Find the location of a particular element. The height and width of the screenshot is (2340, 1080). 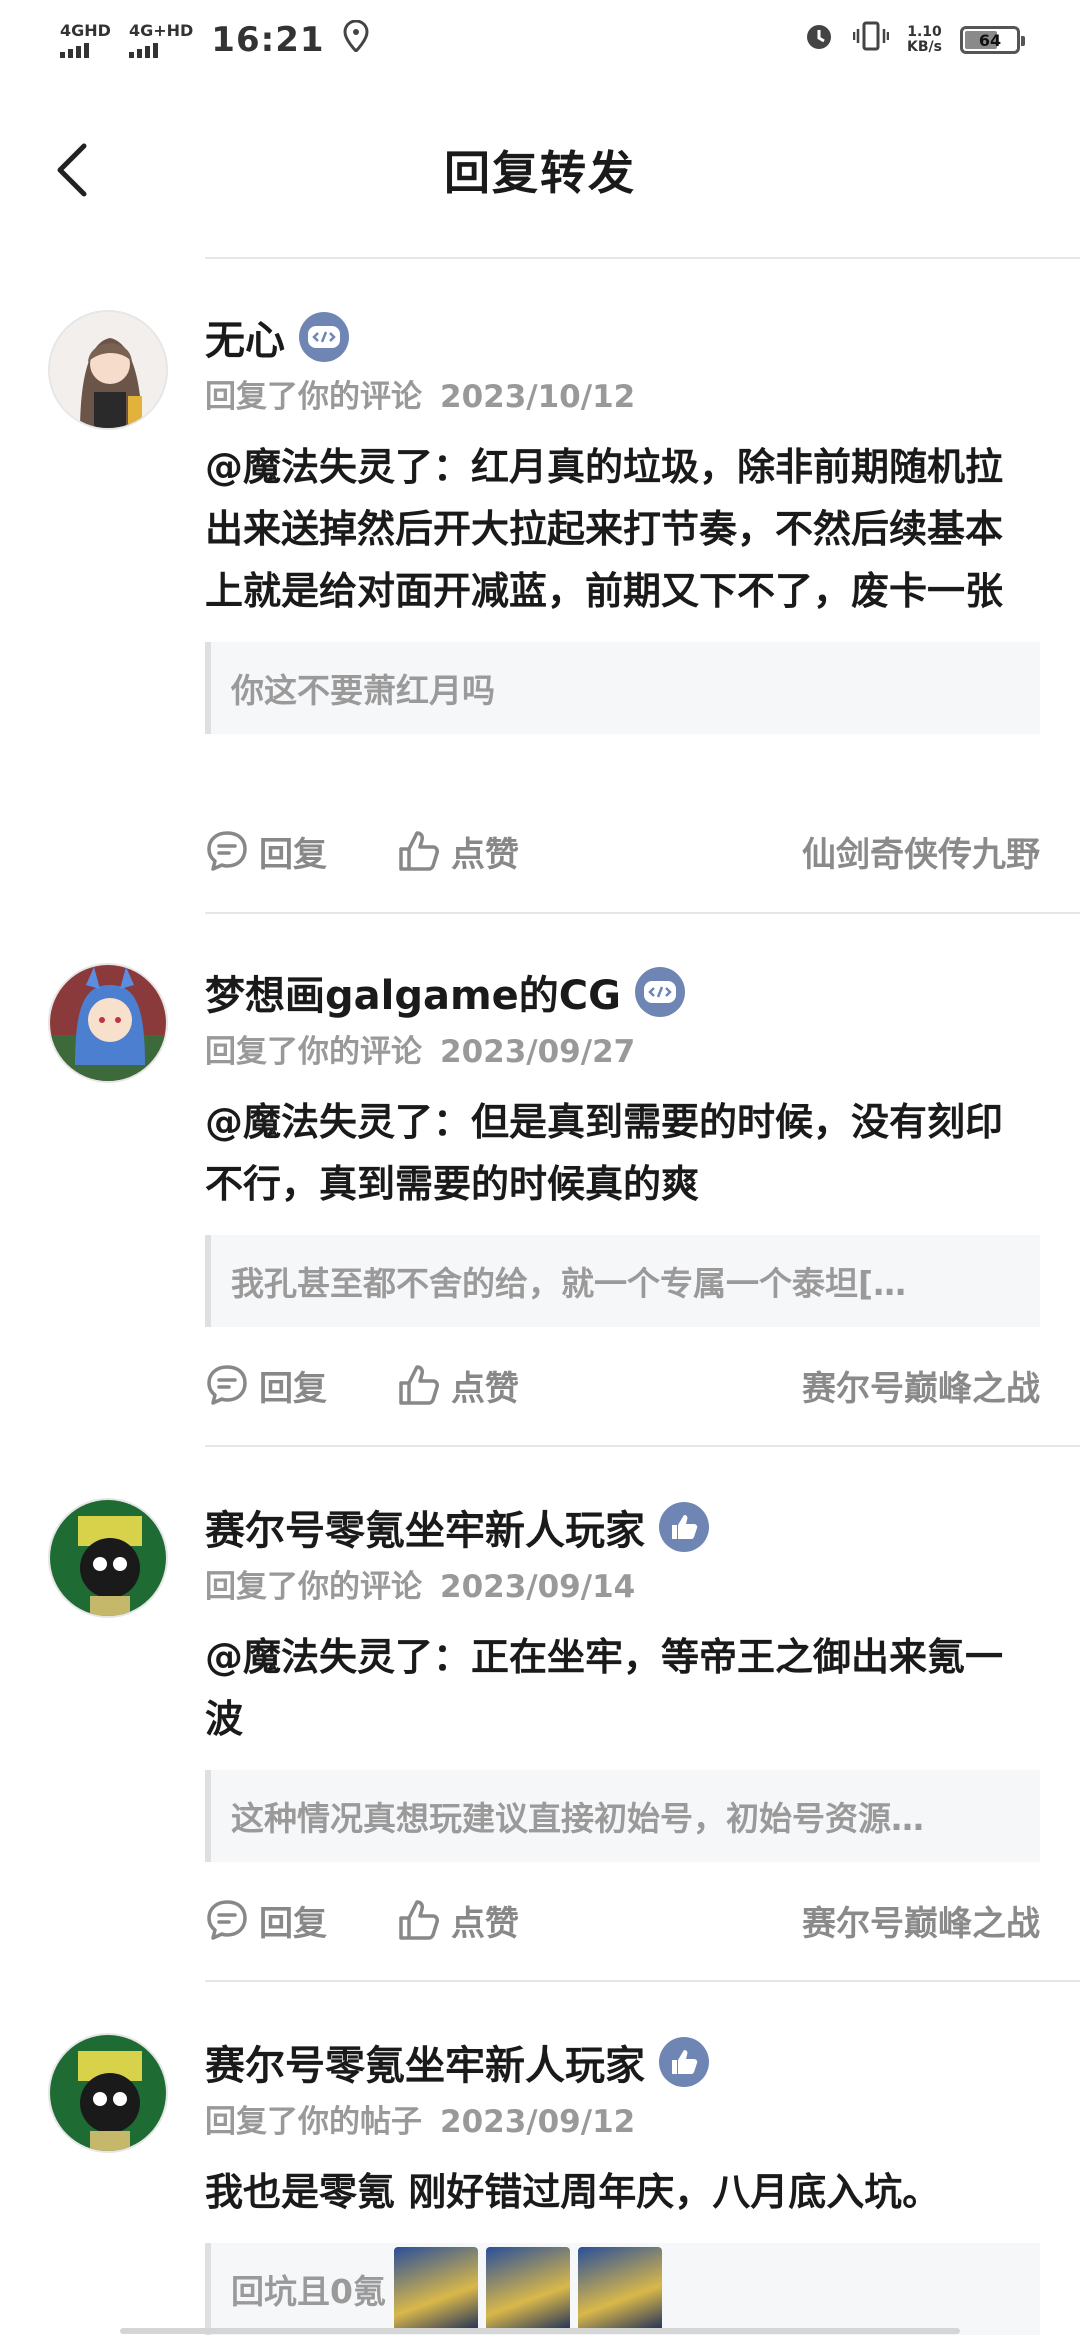

post-text: 我也是零氪 刚好错过周年庆，八月底入坑。 is located at coordinates (622, 2192).